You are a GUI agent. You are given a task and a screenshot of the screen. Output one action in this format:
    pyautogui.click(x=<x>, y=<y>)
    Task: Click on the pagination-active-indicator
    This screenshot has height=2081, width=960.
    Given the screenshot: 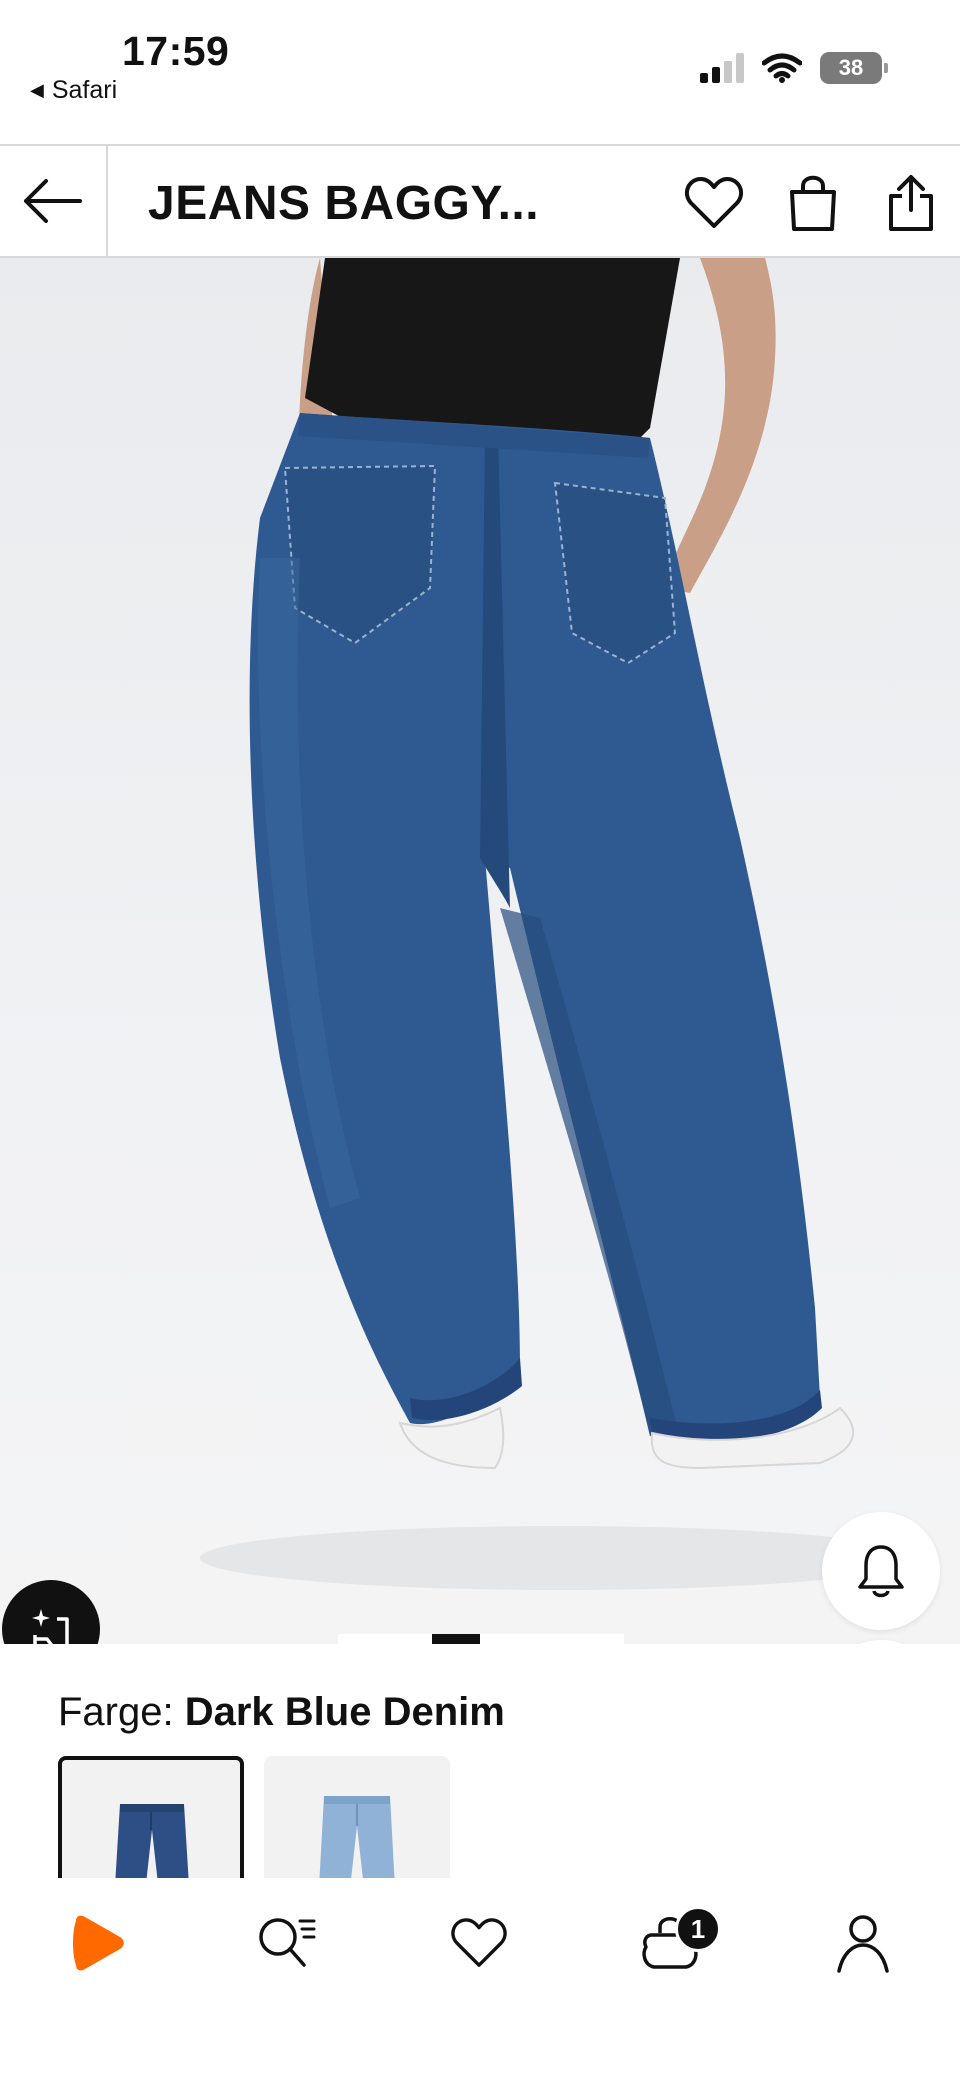 What is the action you would take?
    pyautogui.click(x=456, y=1639)
    